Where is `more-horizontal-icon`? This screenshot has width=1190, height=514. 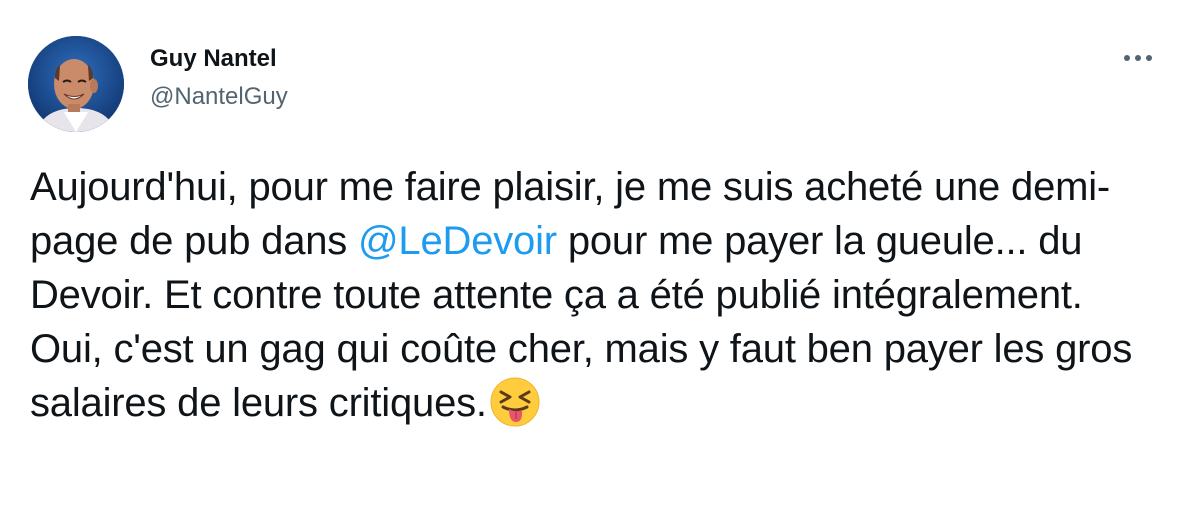 more-horizontal-icon is located at coordinates (1138, 58).